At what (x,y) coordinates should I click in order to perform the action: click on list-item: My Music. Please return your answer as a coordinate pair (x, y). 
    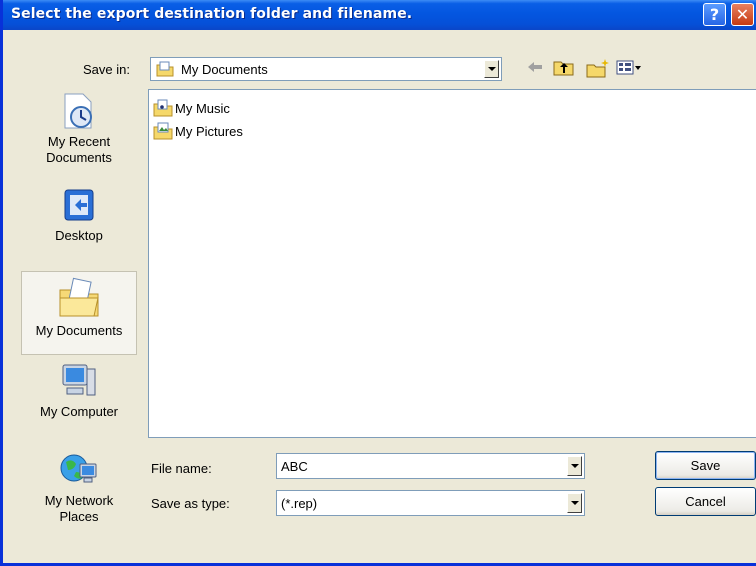
    Looking at the image, I should click on (191, 108).